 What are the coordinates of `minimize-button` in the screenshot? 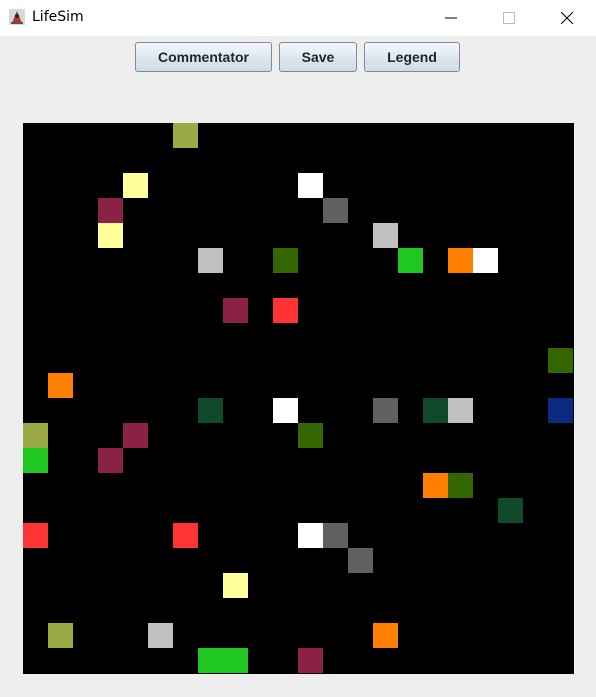 It's located at (451, 18).